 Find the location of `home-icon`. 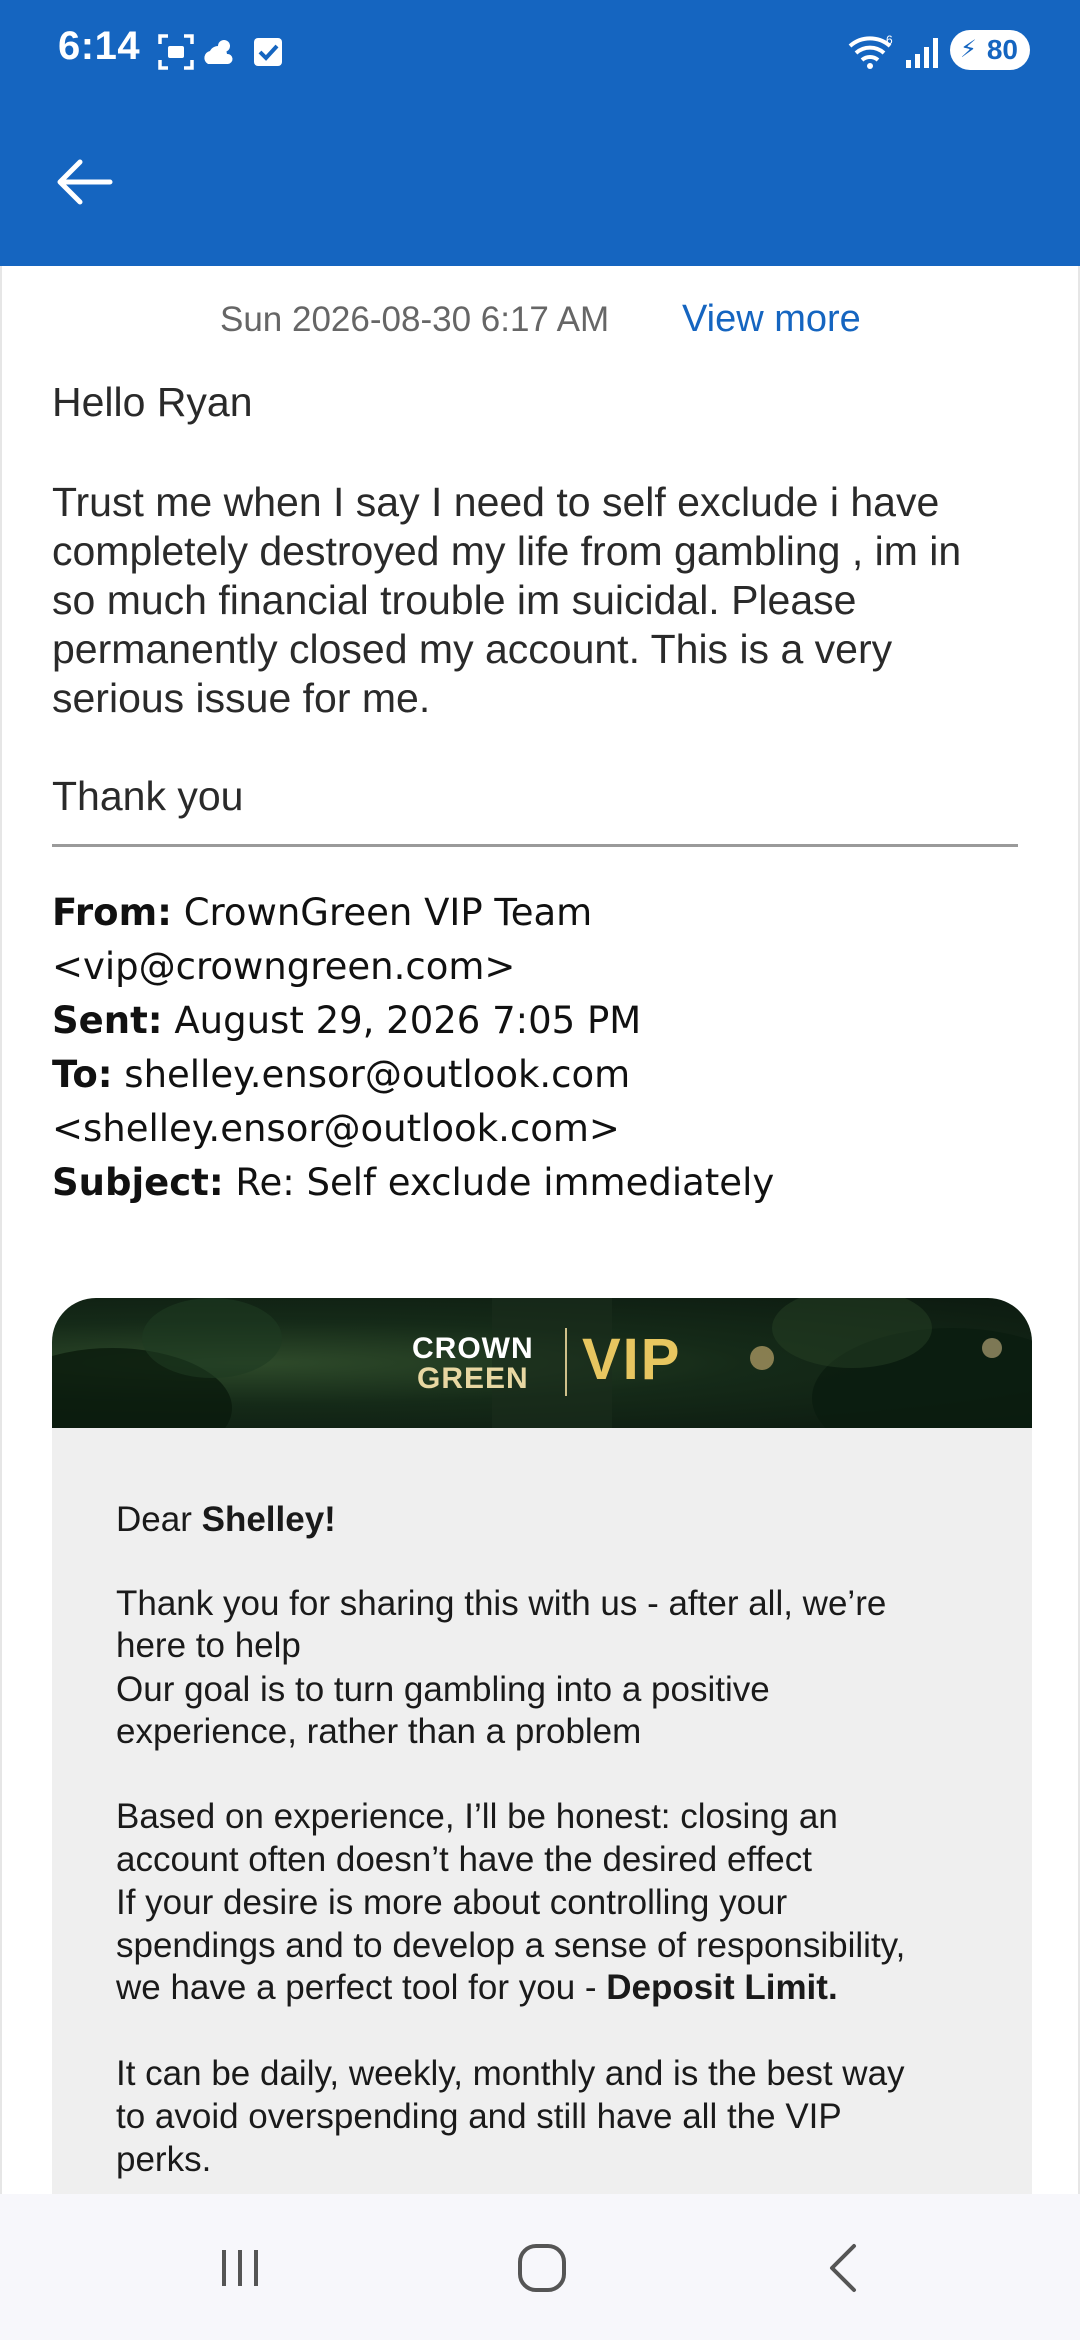

home-icon is located at coordinates (542, 2268).